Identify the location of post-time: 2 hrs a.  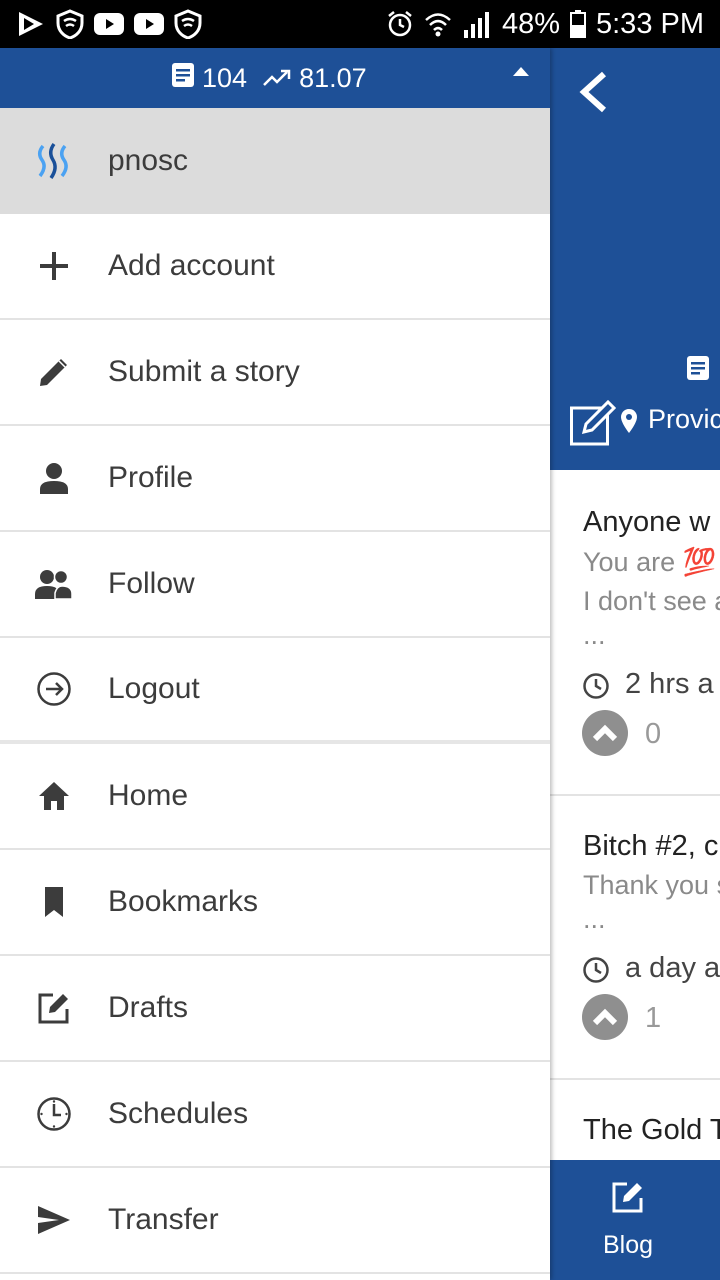
(669, 684).